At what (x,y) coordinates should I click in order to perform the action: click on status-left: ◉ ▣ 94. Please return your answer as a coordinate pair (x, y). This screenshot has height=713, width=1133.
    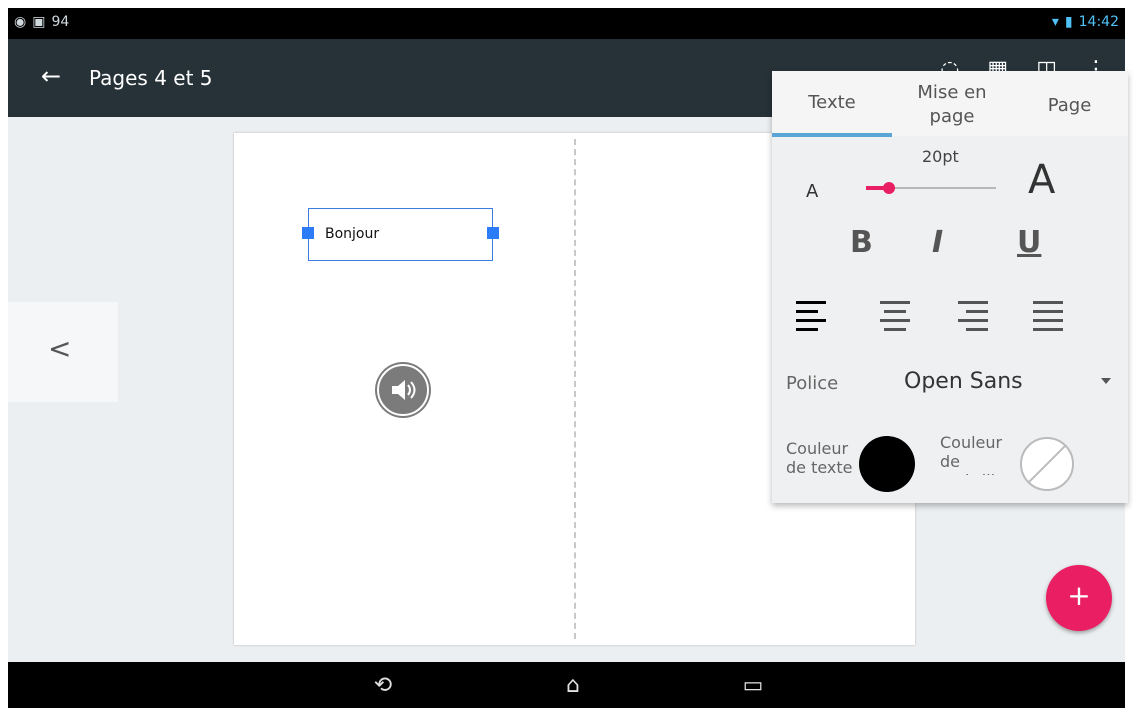
    Looking at the image, I should click on (41, 22).